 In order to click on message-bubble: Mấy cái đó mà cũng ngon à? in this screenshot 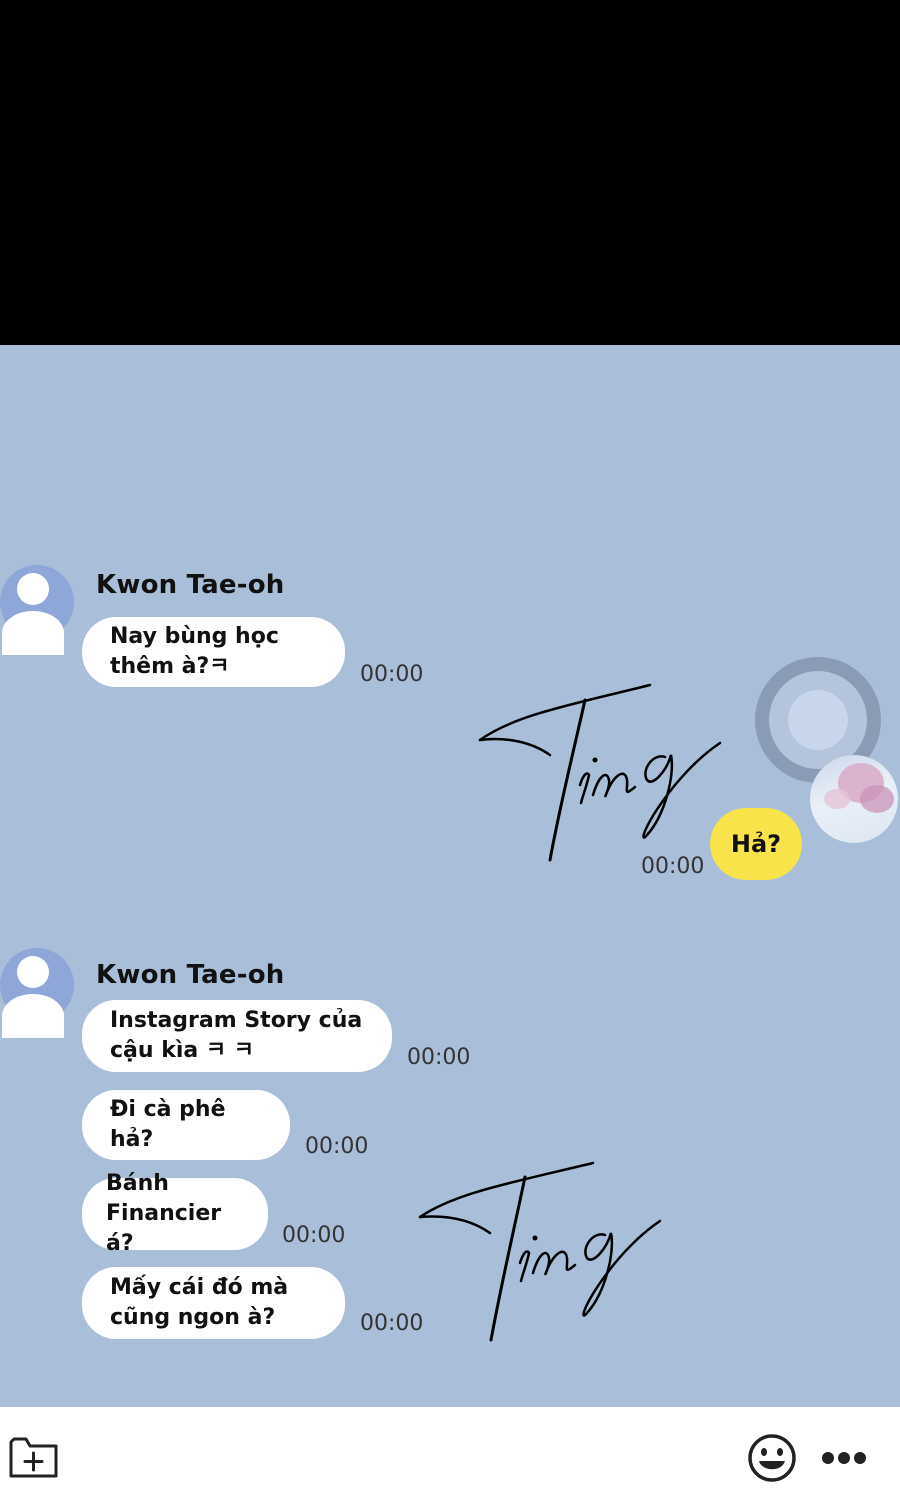, I will do `click(213, 1303)`.